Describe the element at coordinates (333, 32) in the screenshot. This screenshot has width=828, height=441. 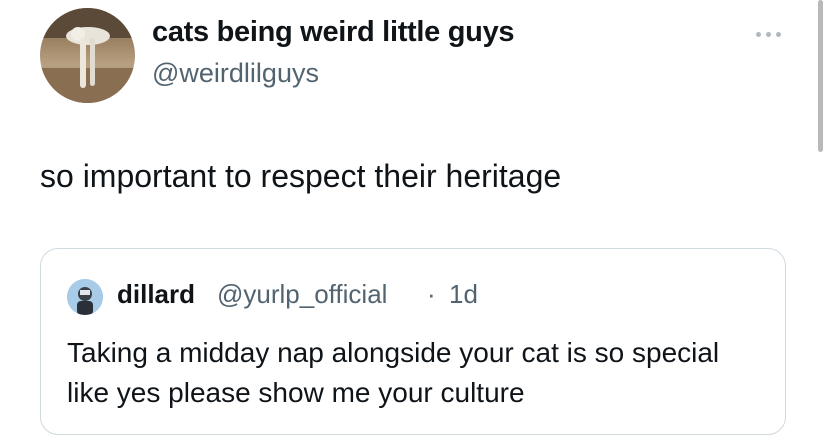
I see `author-display-name: cats being weird little guys` at that location.